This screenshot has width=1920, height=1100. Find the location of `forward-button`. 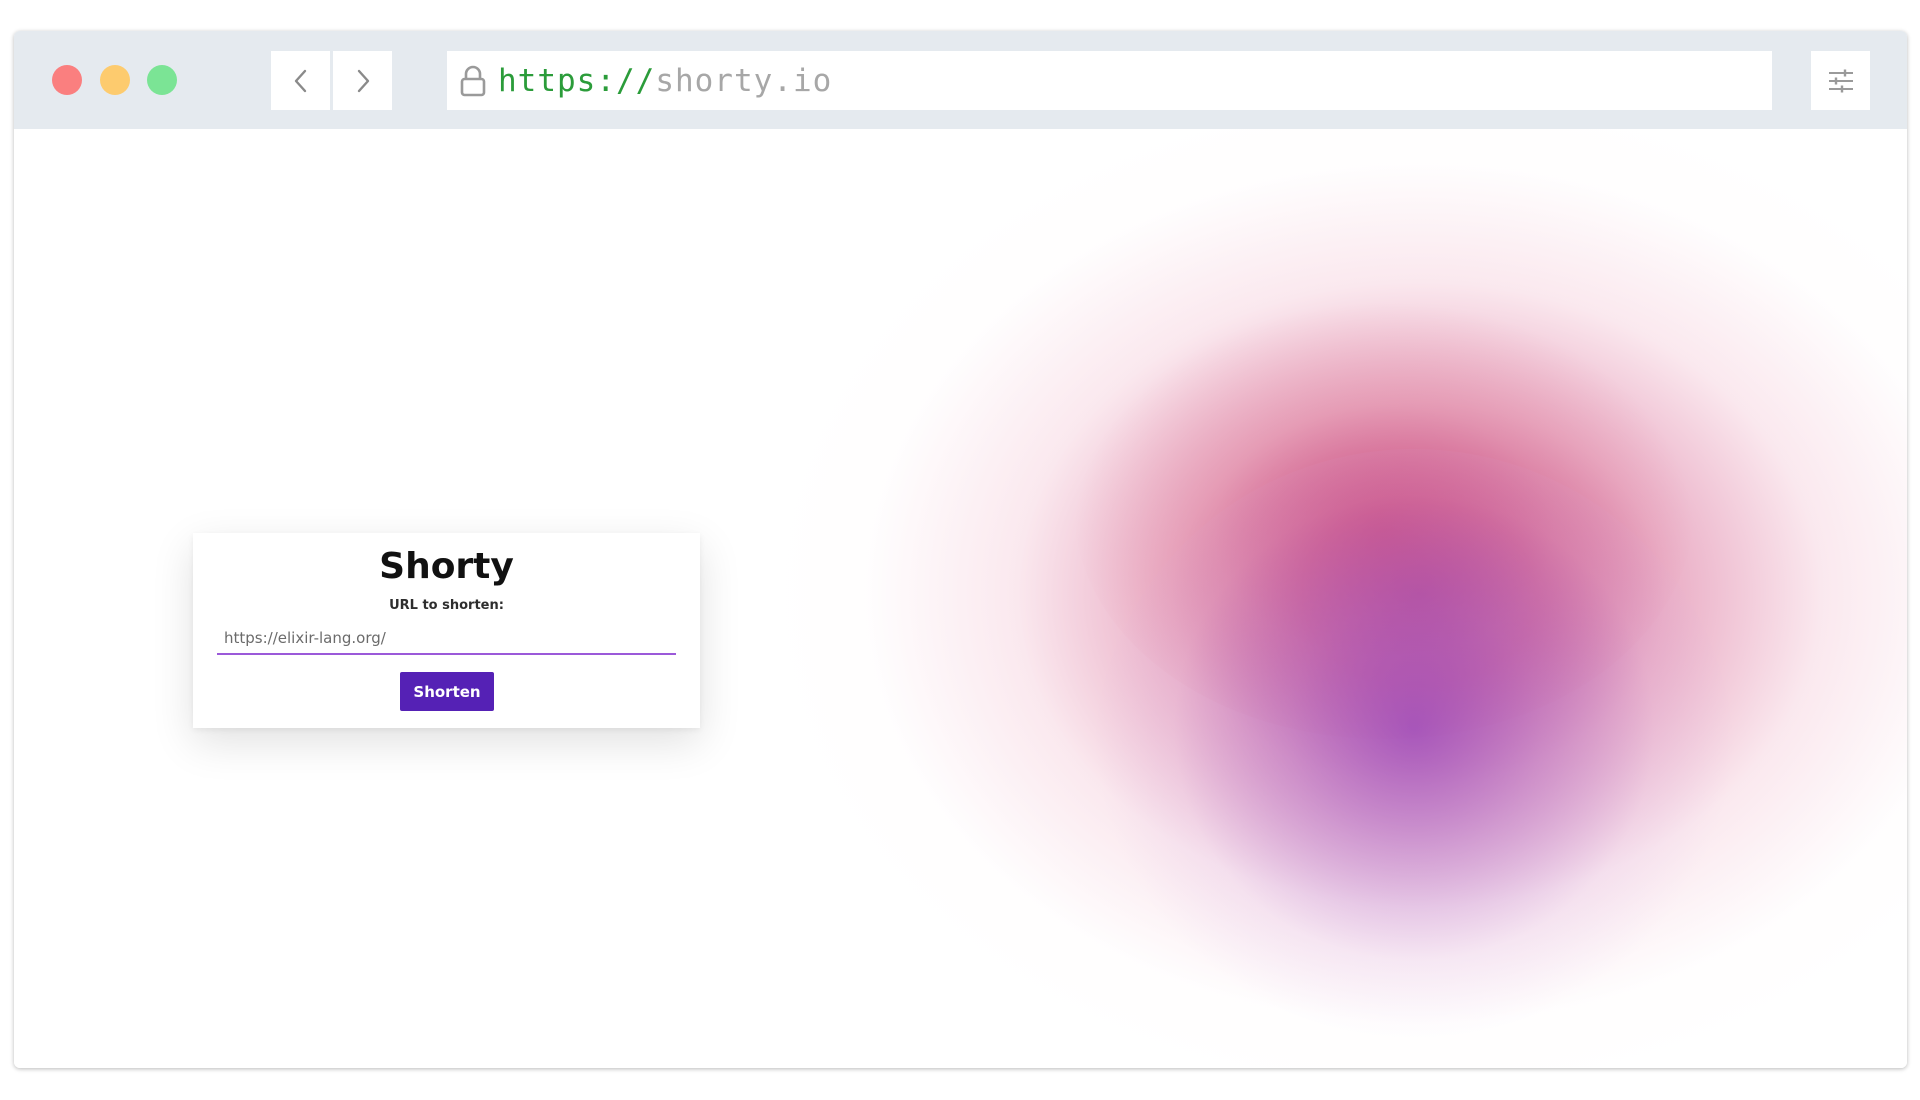

forward-button is located at coordinates (362, 80).